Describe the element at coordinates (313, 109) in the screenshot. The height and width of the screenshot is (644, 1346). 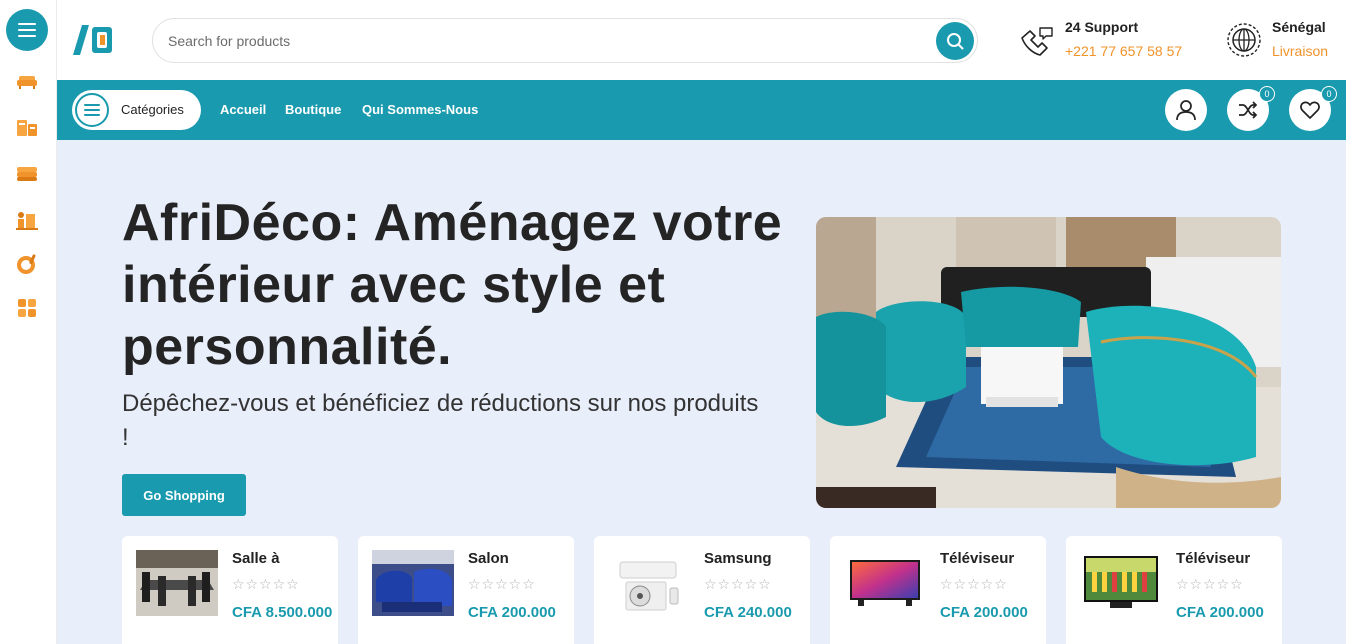
I see `nav-link-boutique: Boutique` at that location.